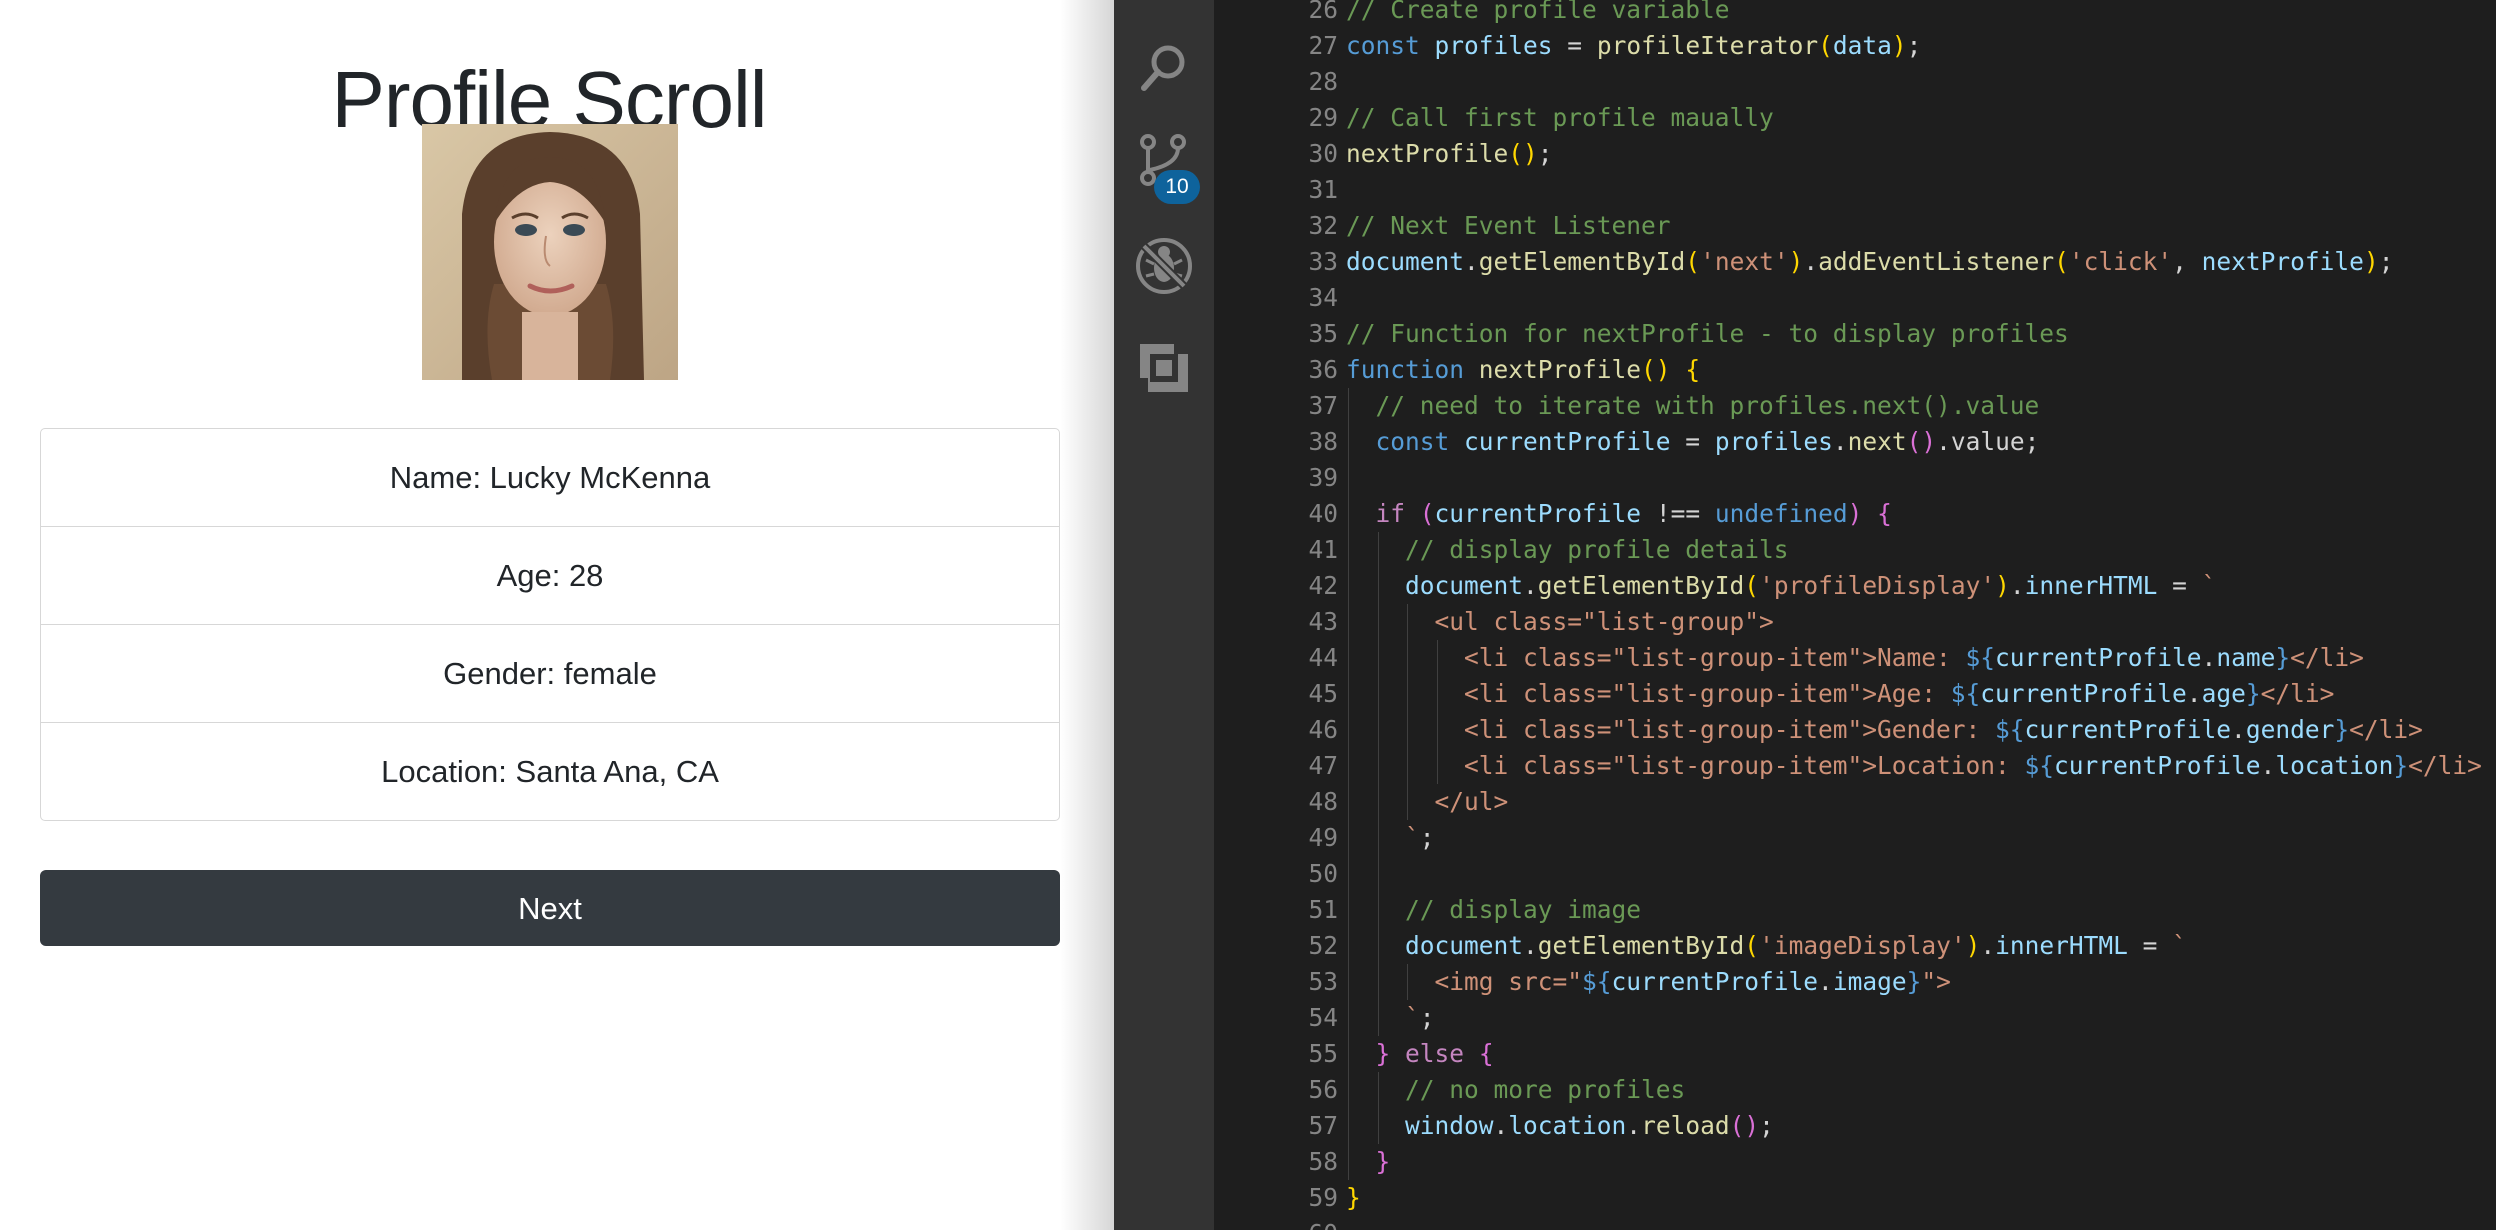 The height and width of the screenshot is (1230, 2496). Describe the element at coordinates (1164, 368) in the screenshot. I see `extensions-icon` at that location.